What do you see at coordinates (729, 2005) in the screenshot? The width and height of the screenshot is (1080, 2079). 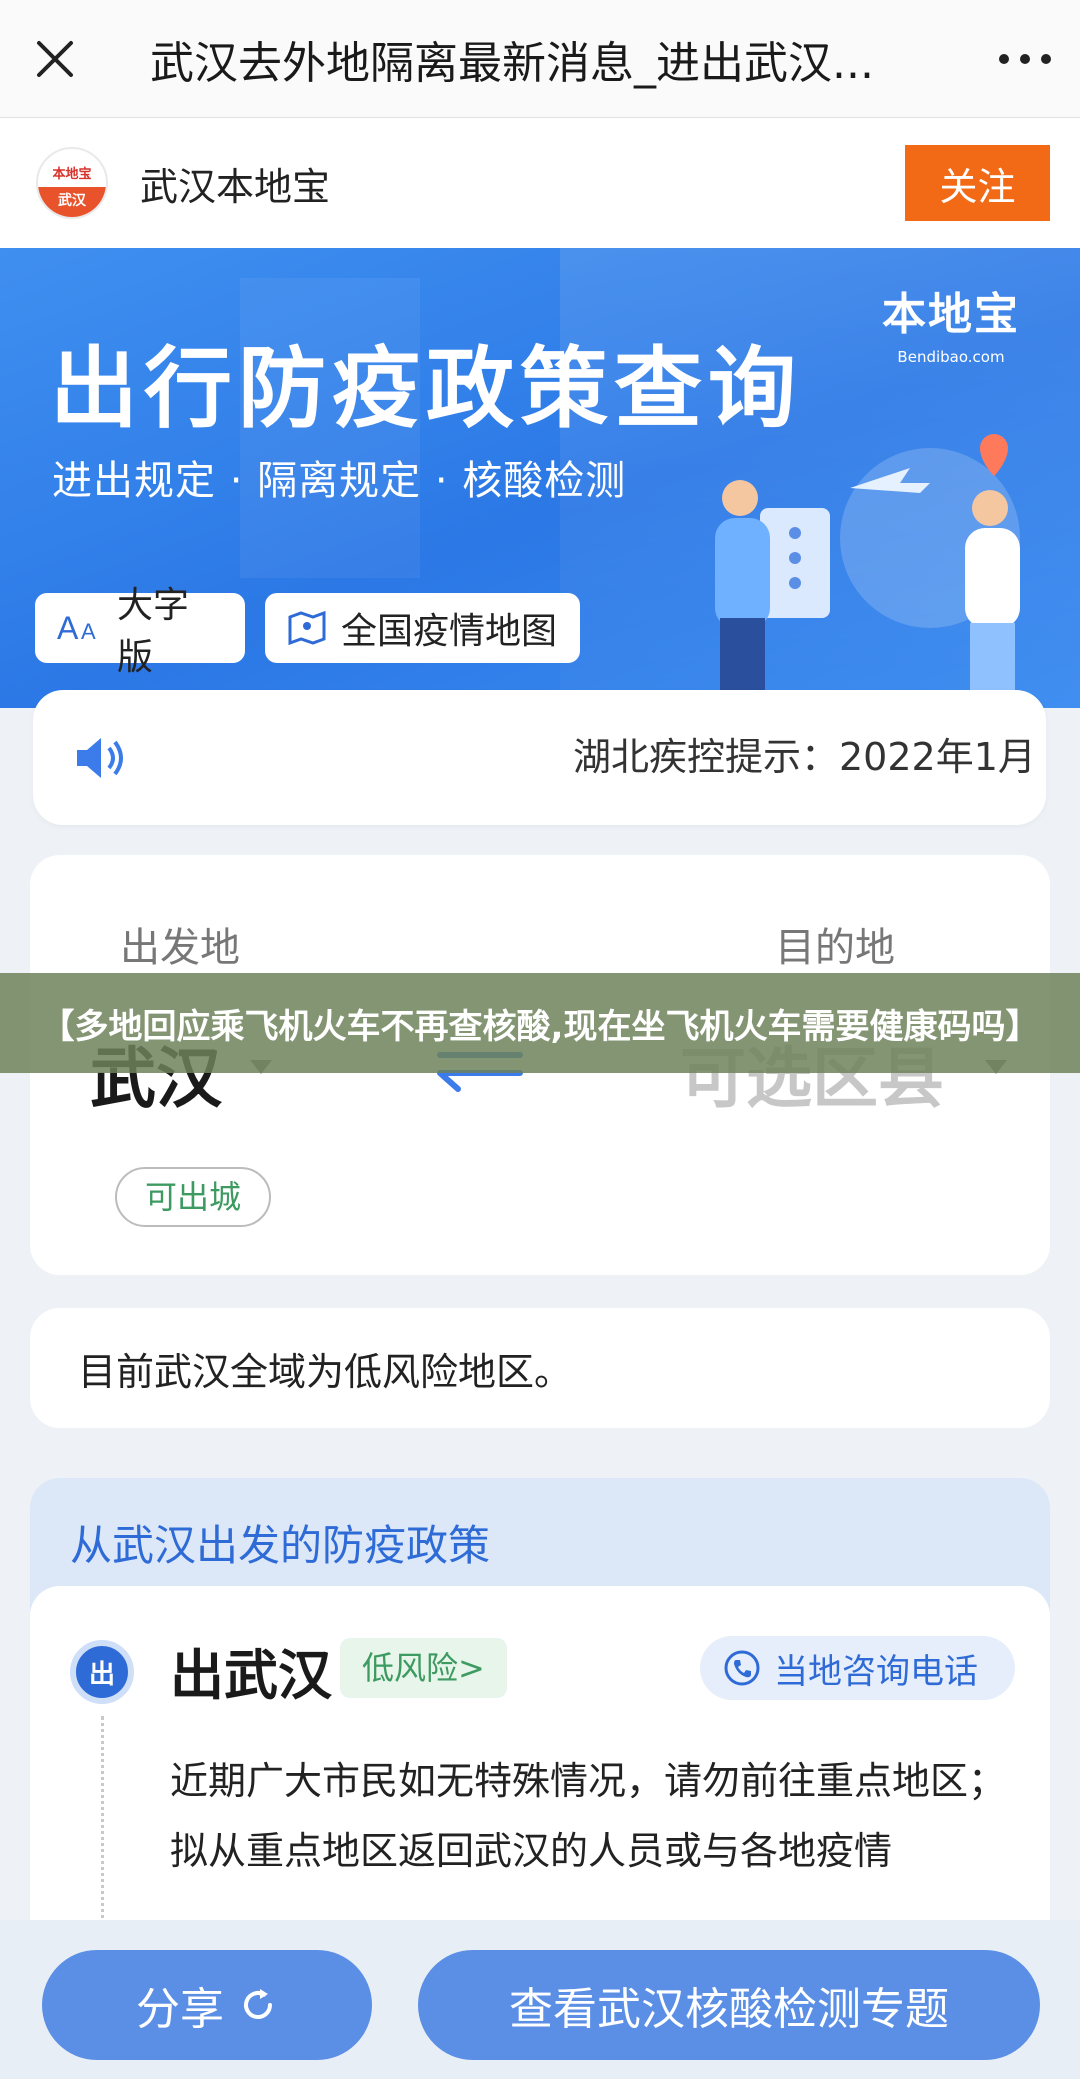 I see `nucleic-test-topic-button: 查看武汉核酸检测专题` at bounding box center [729, 2005].